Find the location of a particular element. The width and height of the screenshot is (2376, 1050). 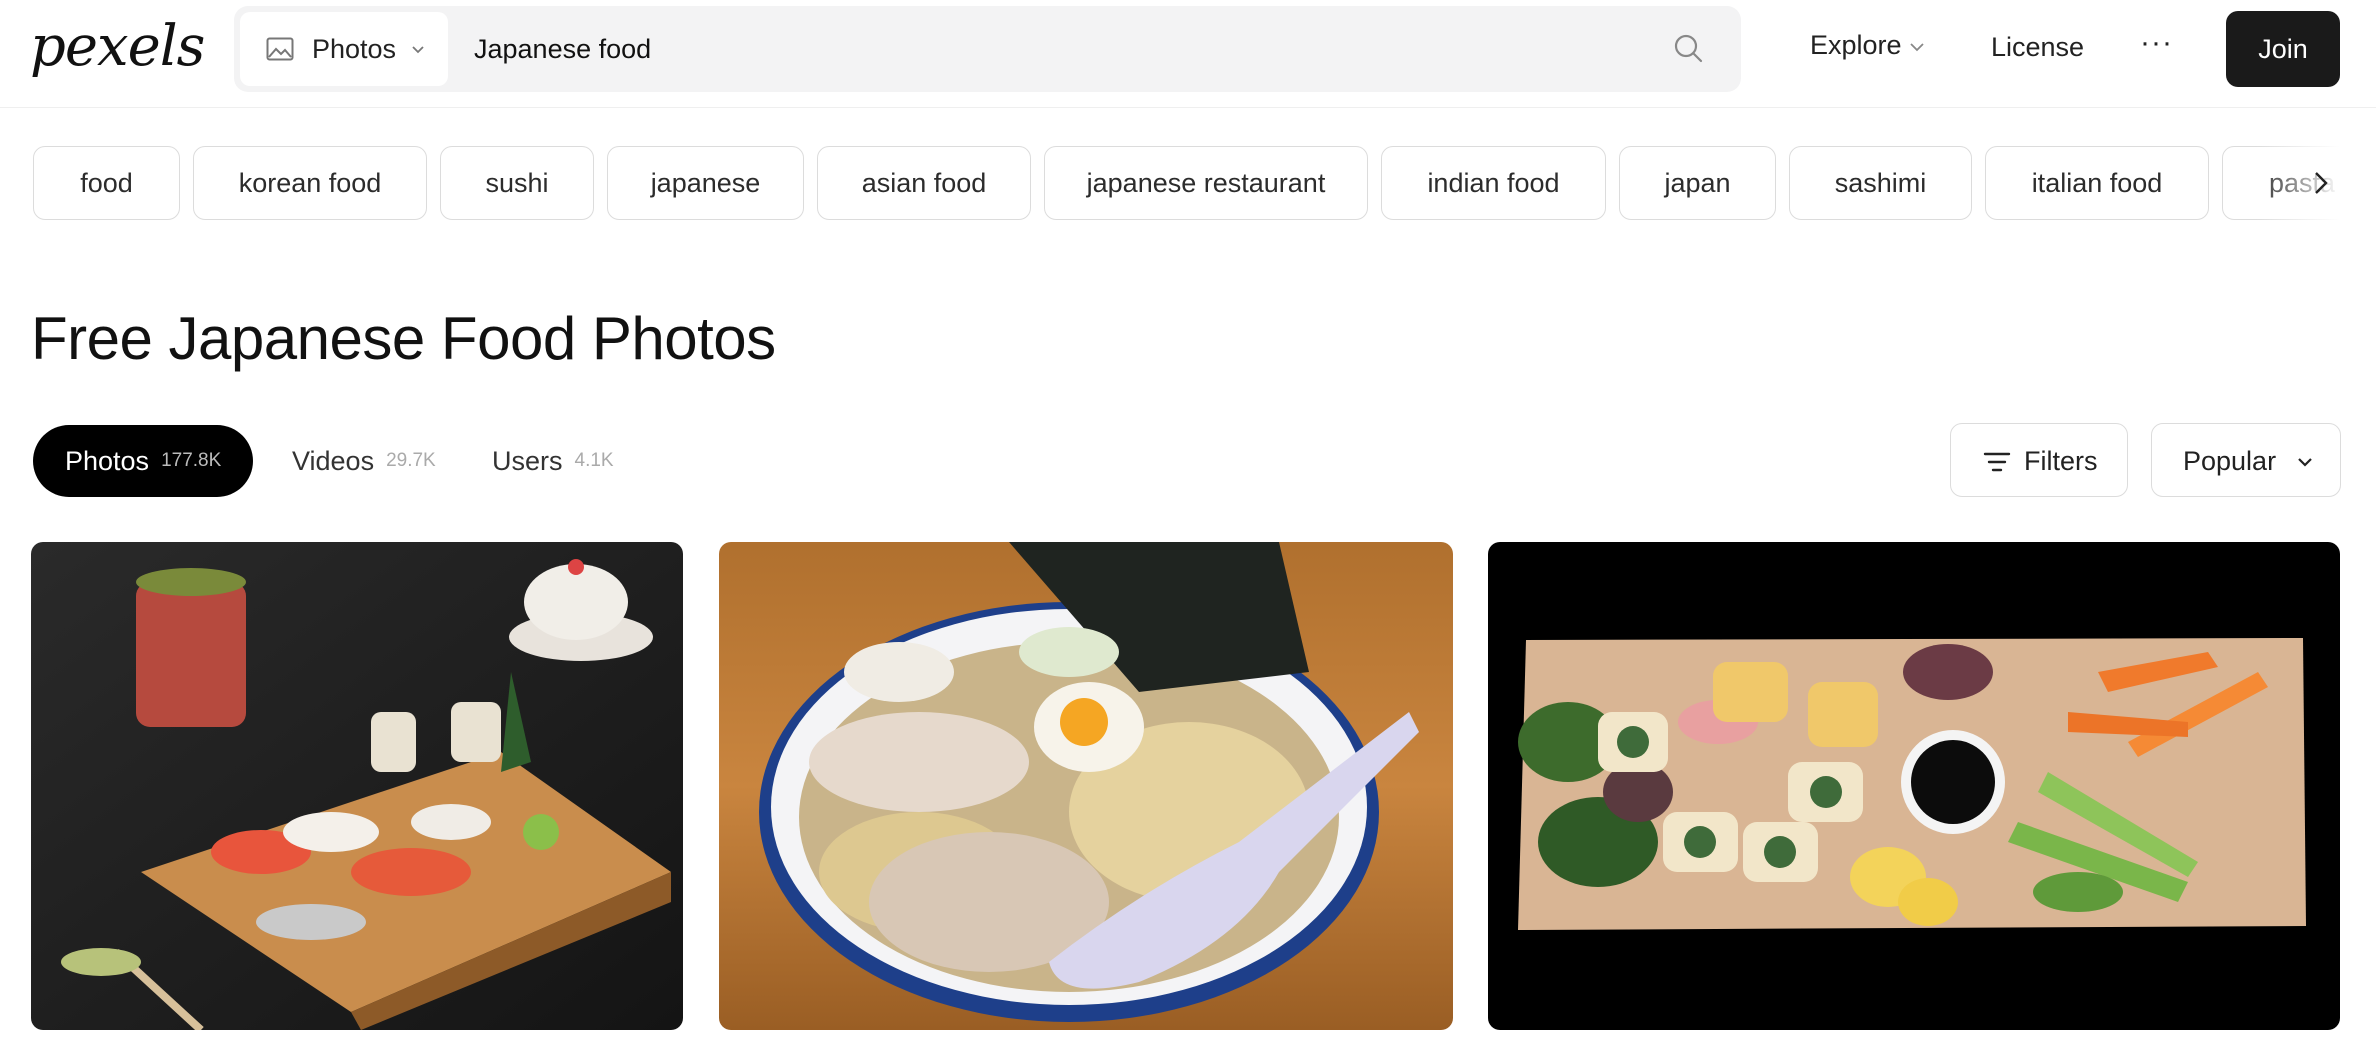

tab-label: Users is located at coordinates (527, 460).